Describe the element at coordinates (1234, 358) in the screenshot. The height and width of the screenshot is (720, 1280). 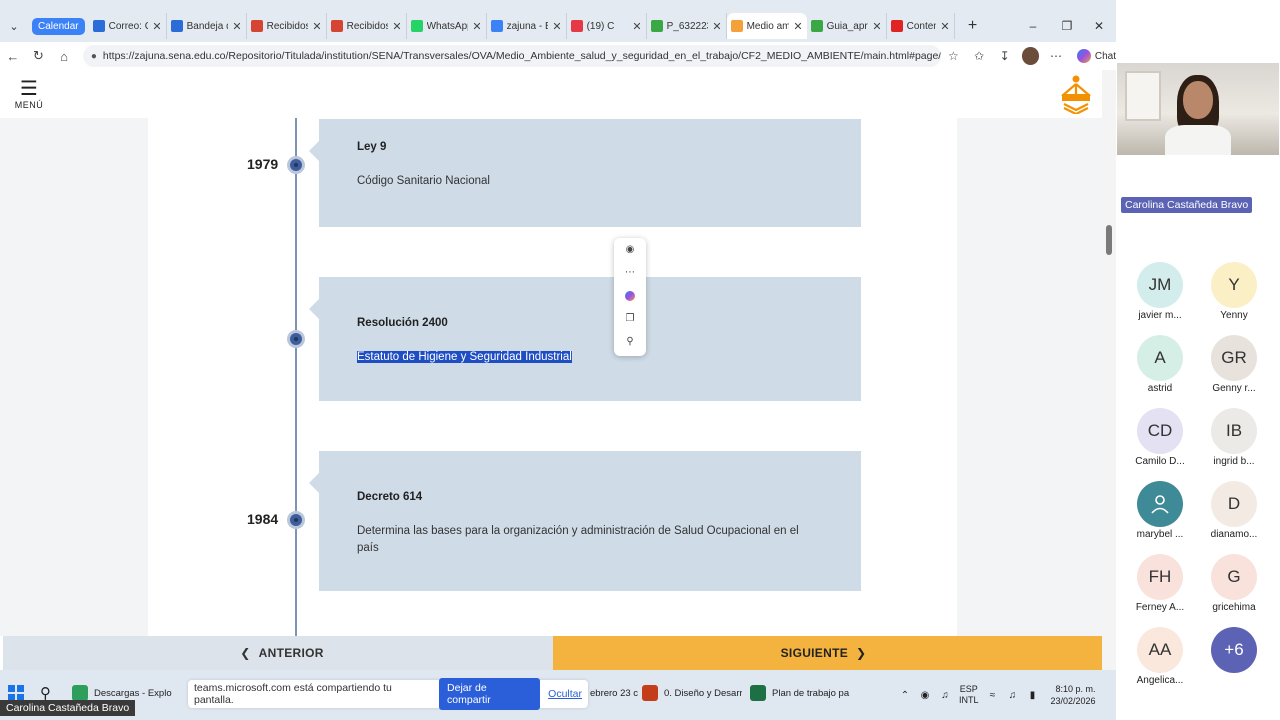
I see `participant-avatar: GR` at that location.